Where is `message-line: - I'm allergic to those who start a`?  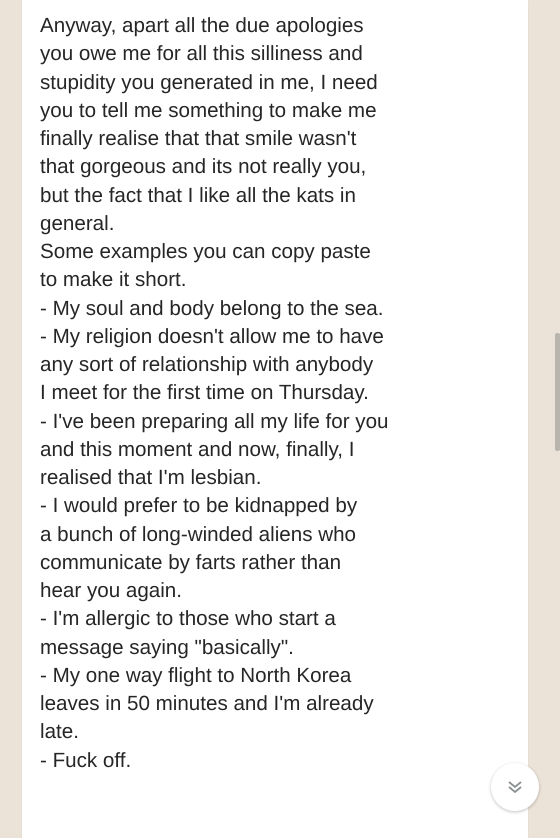 message-line: - I'm allergic to those who start a is located at coordinates (188, 619).